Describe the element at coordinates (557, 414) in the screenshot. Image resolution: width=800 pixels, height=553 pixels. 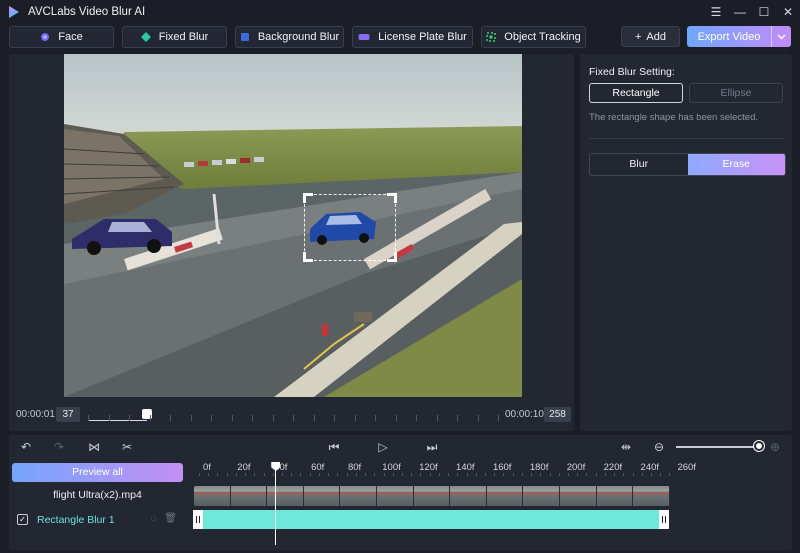
I see `end-frame-field: 258` at that location.